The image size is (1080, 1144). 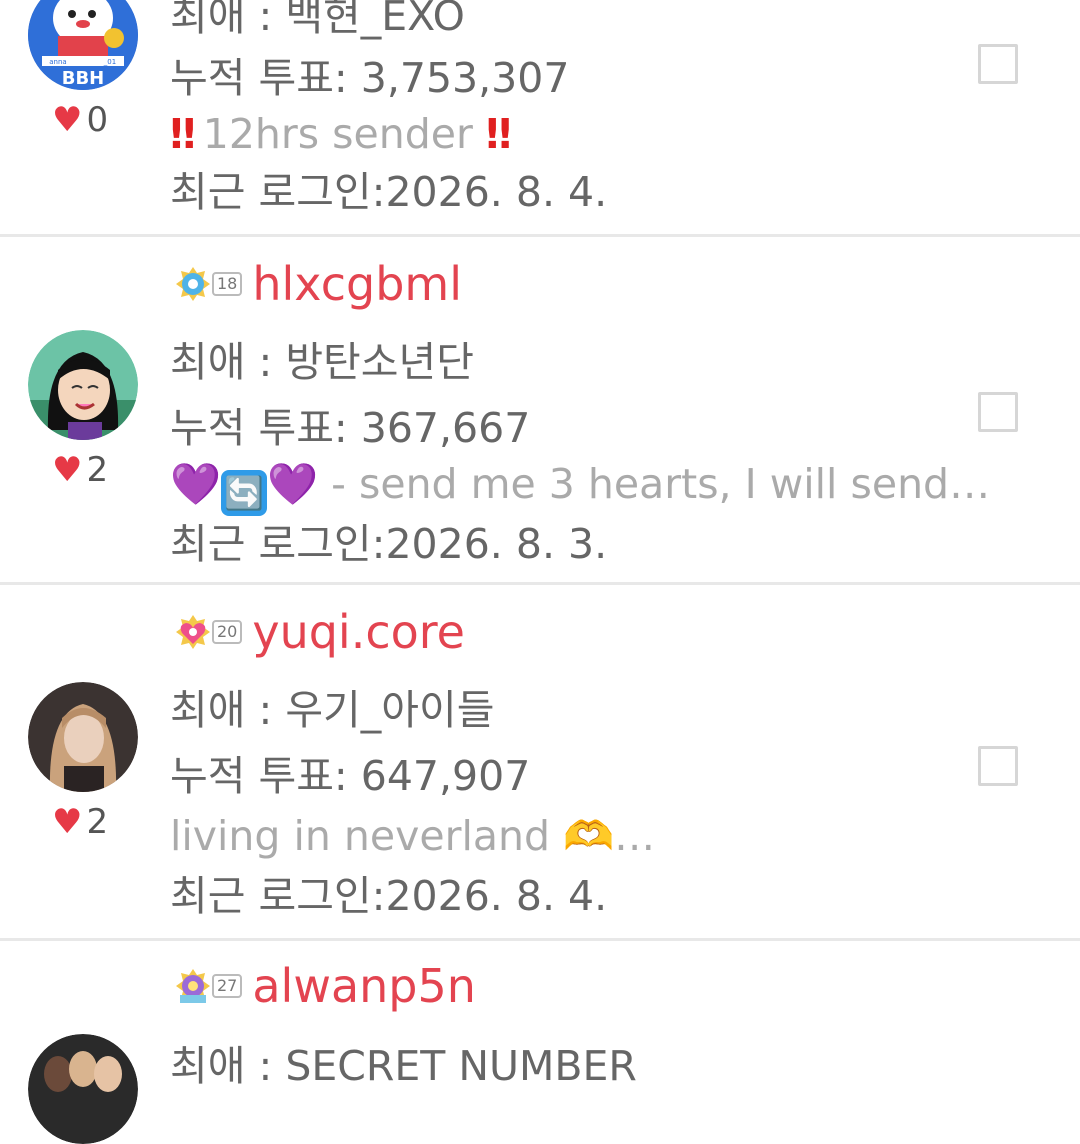 What do you see at coordinates (244, 493) in the screenshot?
I see `repeat-icon: 🔄` at bounding box center [244, 493].